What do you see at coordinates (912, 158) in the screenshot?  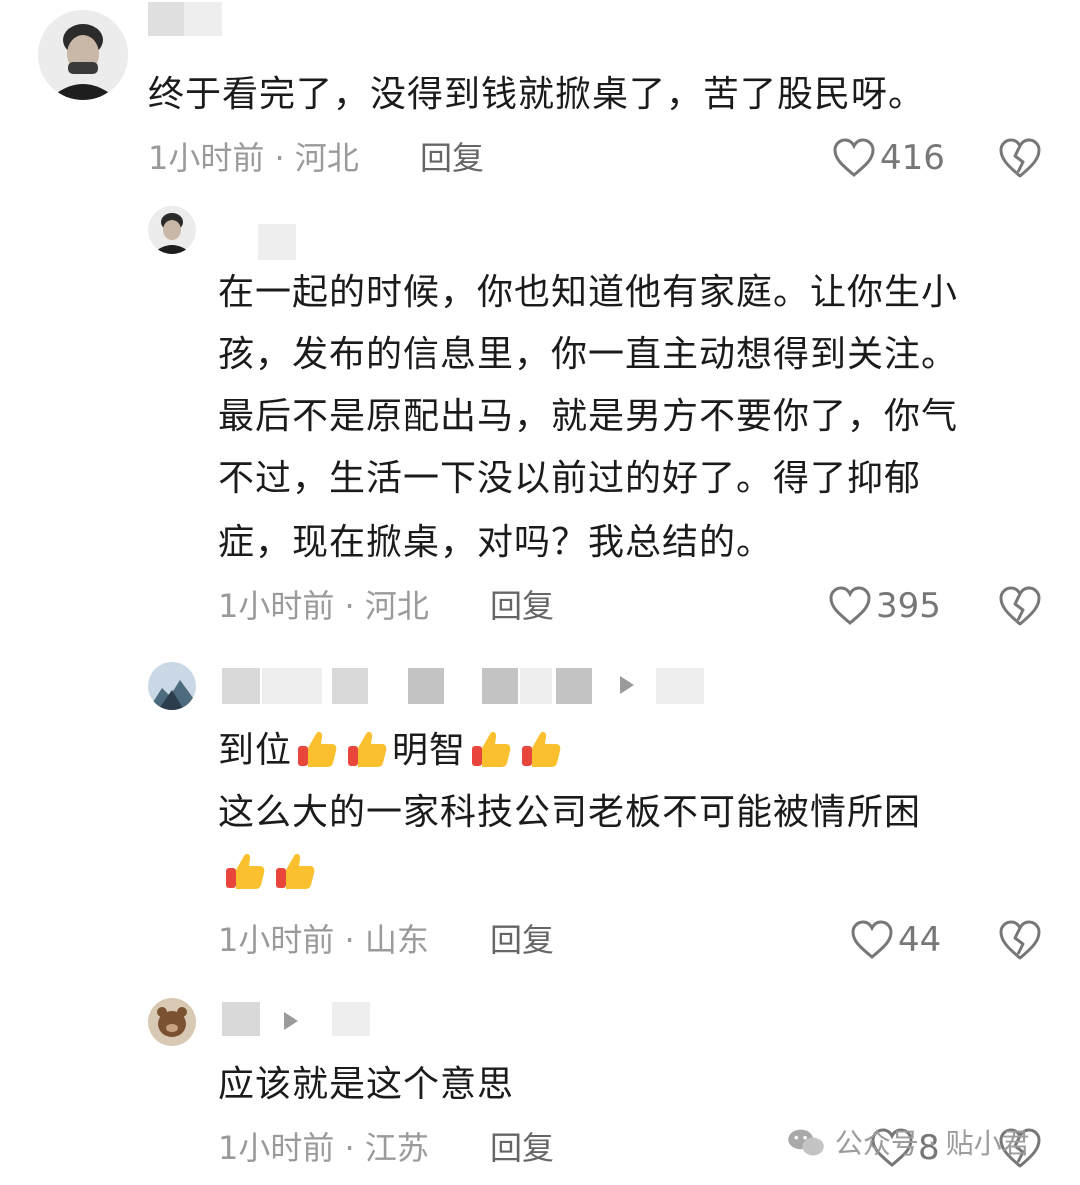 I see `like-count: 416` at bounding box center [912, 158].